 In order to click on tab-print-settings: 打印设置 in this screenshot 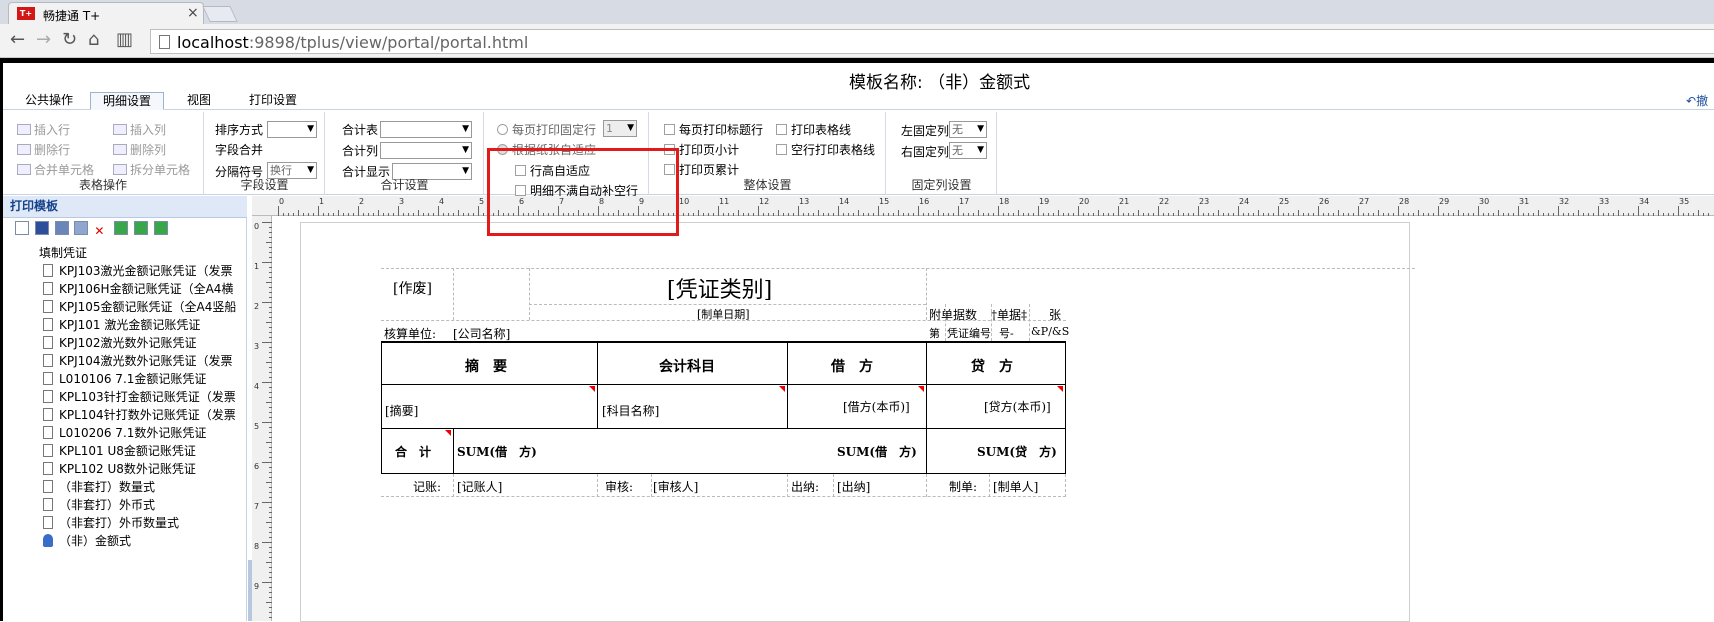, I will do `click(273, 101)`.